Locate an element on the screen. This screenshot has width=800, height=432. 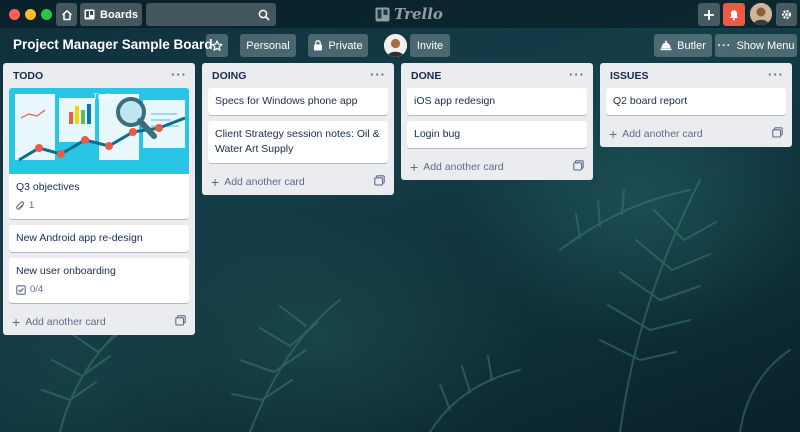
plus-icon is located at coordinates (709, 14).